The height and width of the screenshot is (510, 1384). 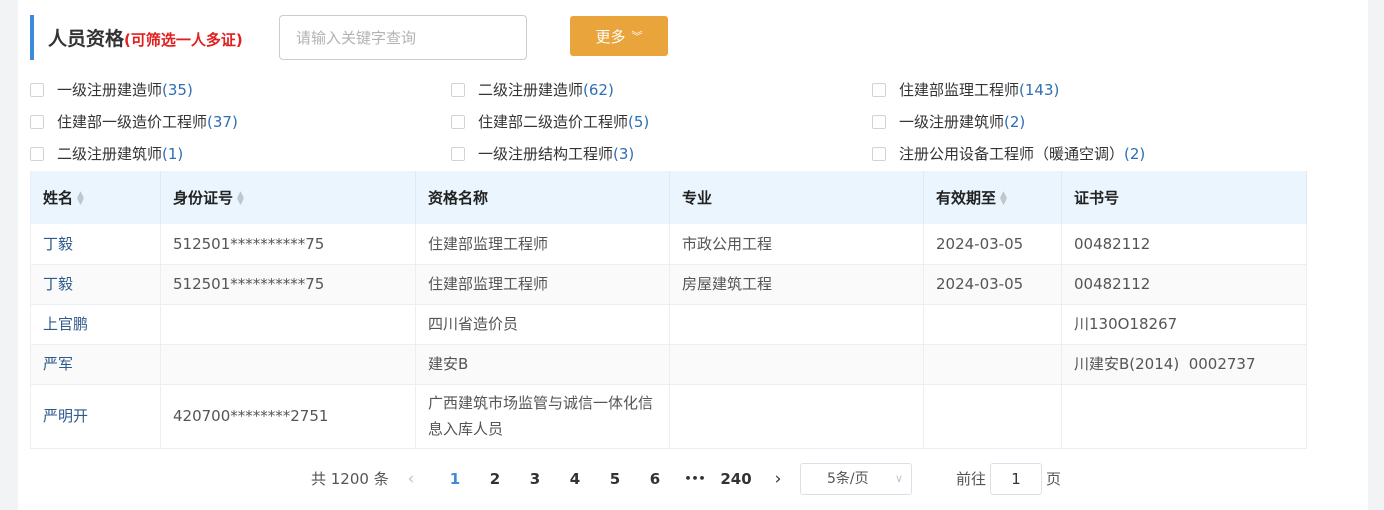 What do you see at coordinates (535, 479) in the screenshot?
I see `page-3: 3` at bounding box center [535, 479].